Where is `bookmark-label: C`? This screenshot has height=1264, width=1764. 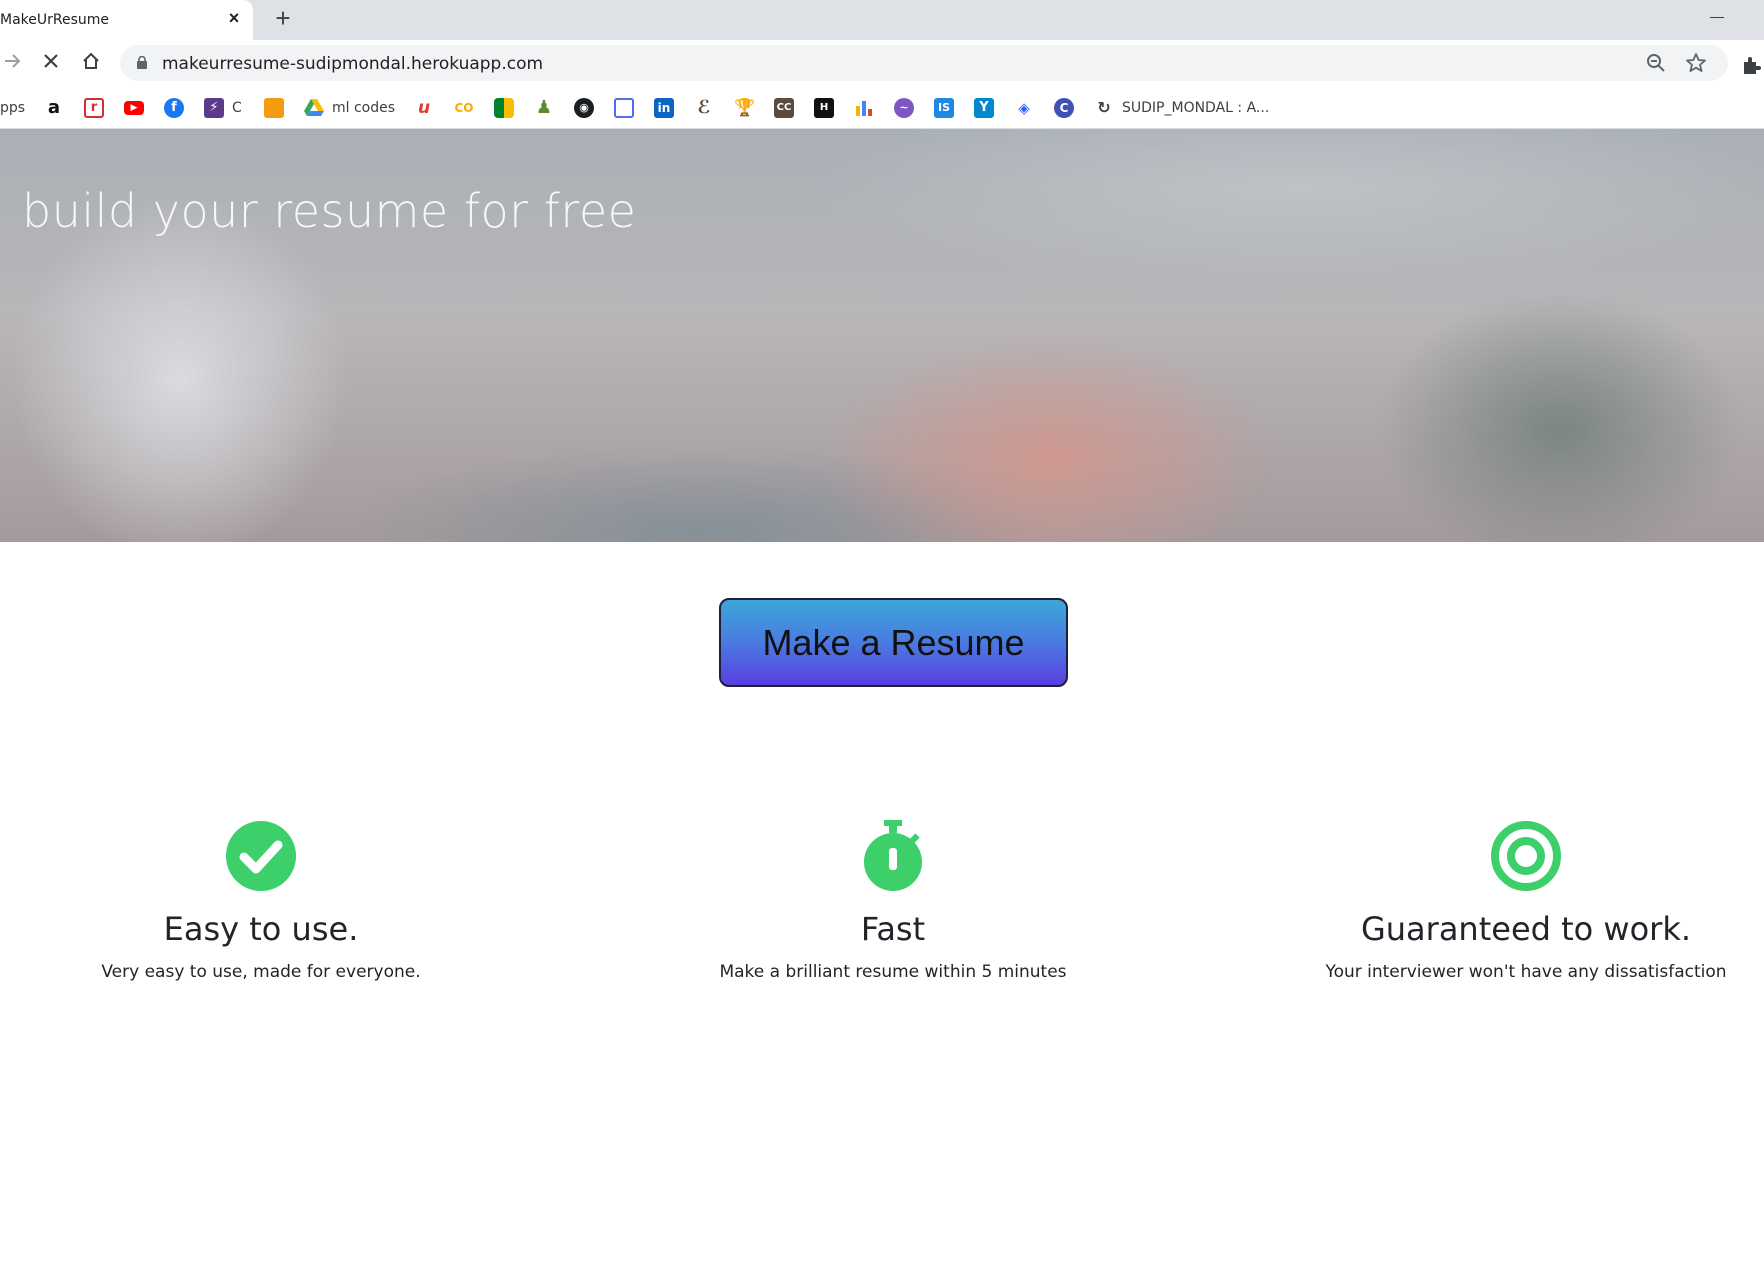 bookmark-label: C is located at coordinates (237, 108).